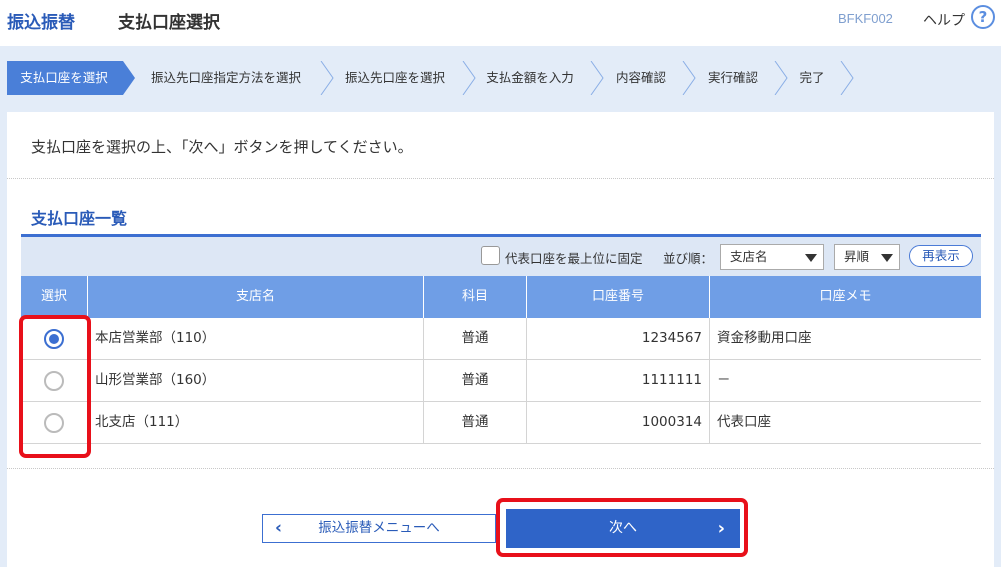 The image size is (1001, 567). I want to click on step-4-label: 支払金額を入力, so click(530, 77).